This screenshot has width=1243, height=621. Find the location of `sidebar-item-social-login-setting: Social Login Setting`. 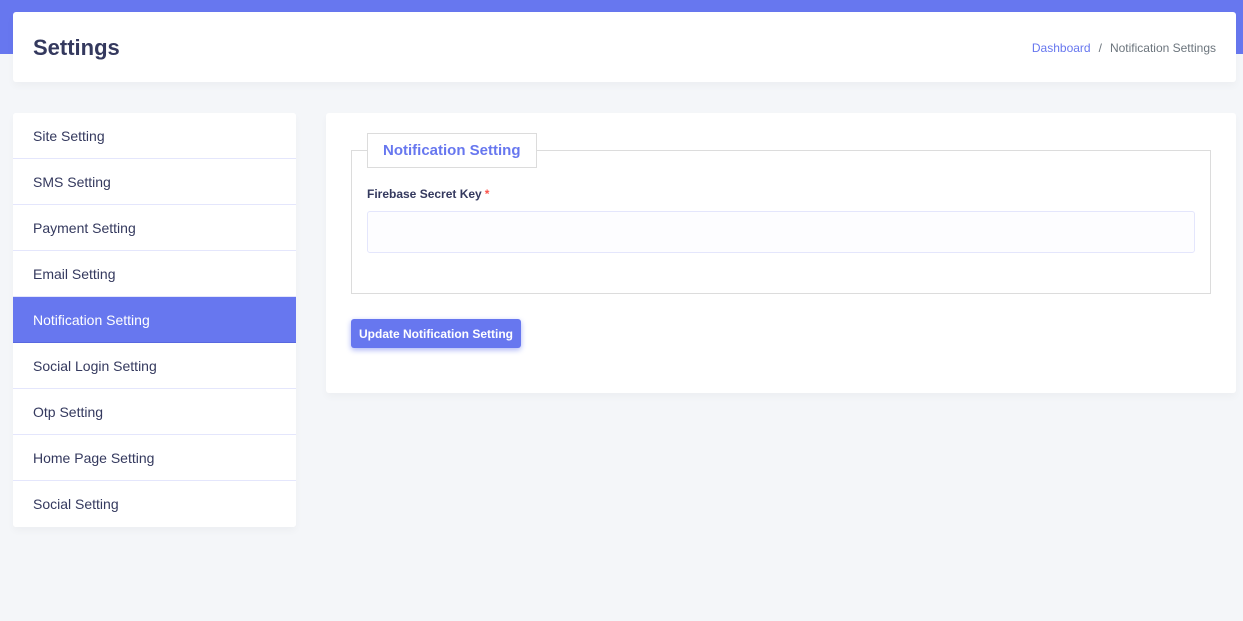

sidebar-item-social-login-setting: Social Login Setting is located at coordinates (154, 366).